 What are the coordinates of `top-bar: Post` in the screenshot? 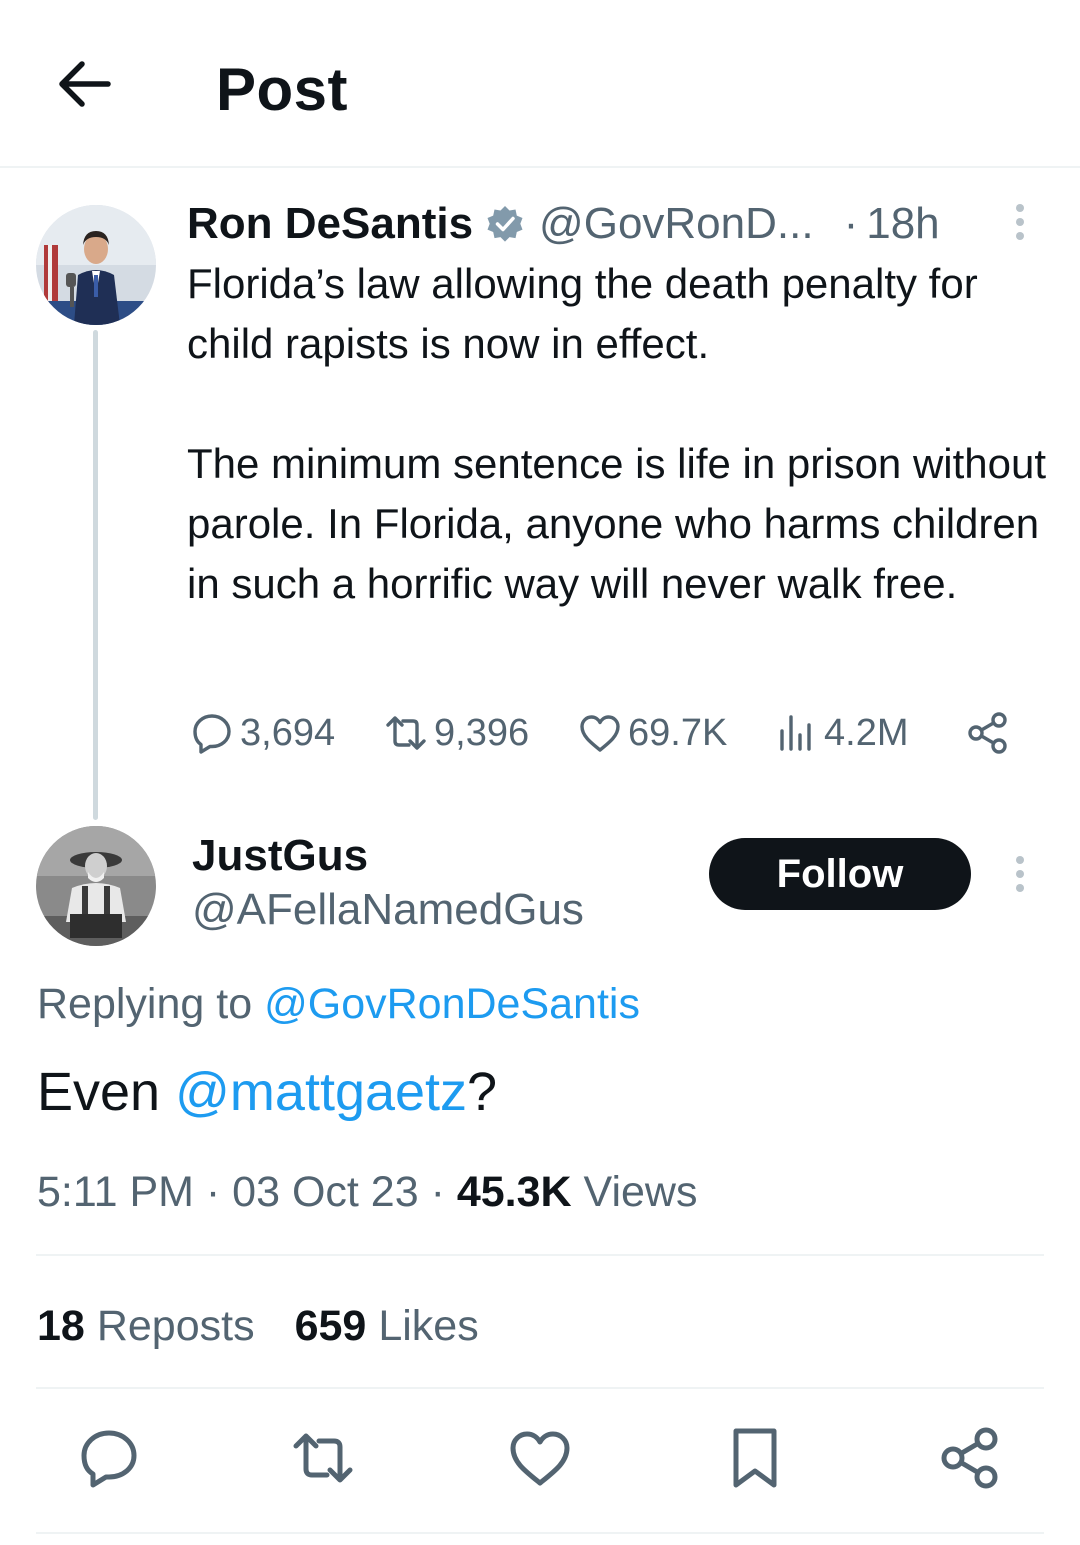 It's located at (540, 84).